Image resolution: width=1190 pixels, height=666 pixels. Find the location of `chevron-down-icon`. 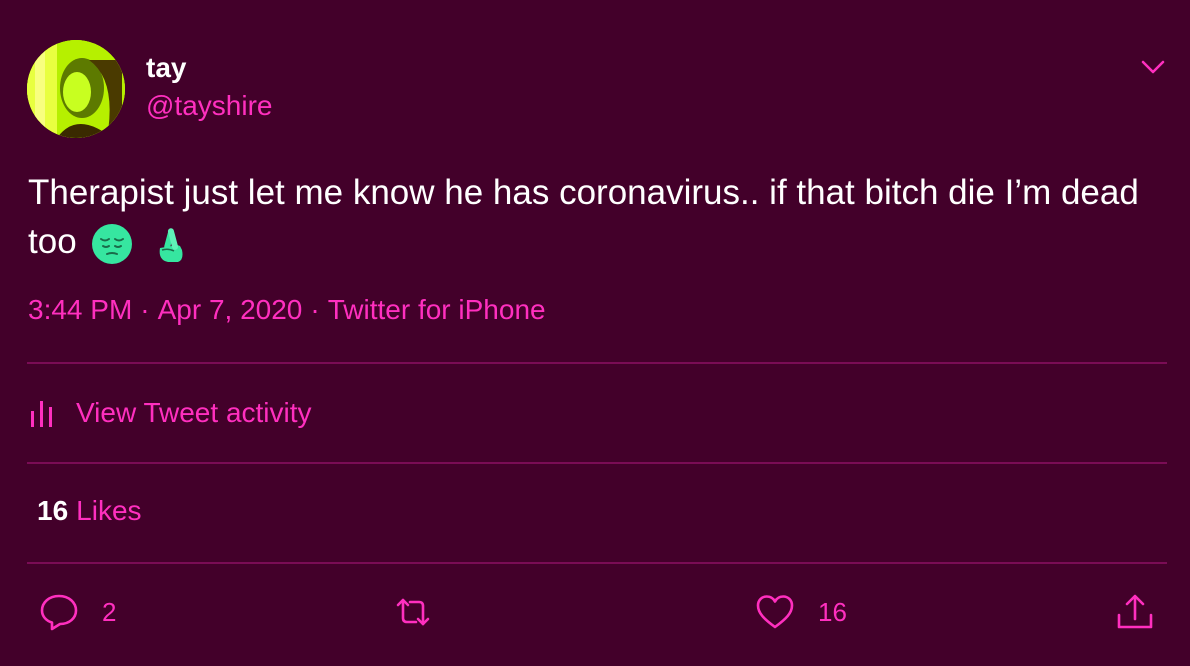

chevron-down-icon is located at coordinates (1153, 67).